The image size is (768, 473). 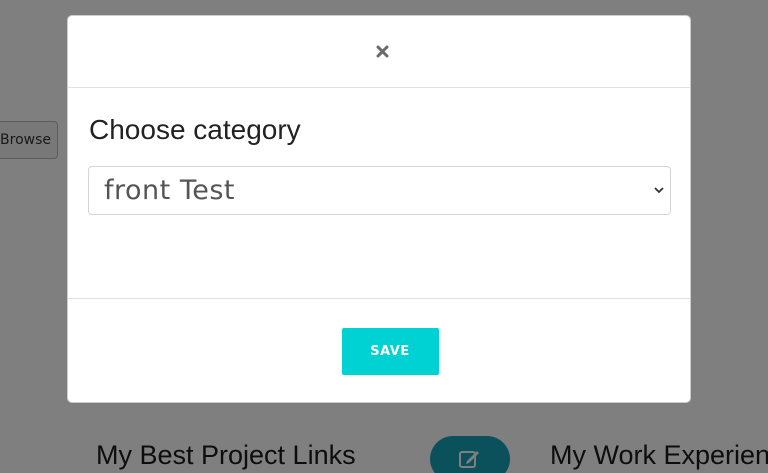 What do you see at coordinates (659, 190) in the screenshot?
I see `chevron-down-icon` at bounding box center [659, 190].